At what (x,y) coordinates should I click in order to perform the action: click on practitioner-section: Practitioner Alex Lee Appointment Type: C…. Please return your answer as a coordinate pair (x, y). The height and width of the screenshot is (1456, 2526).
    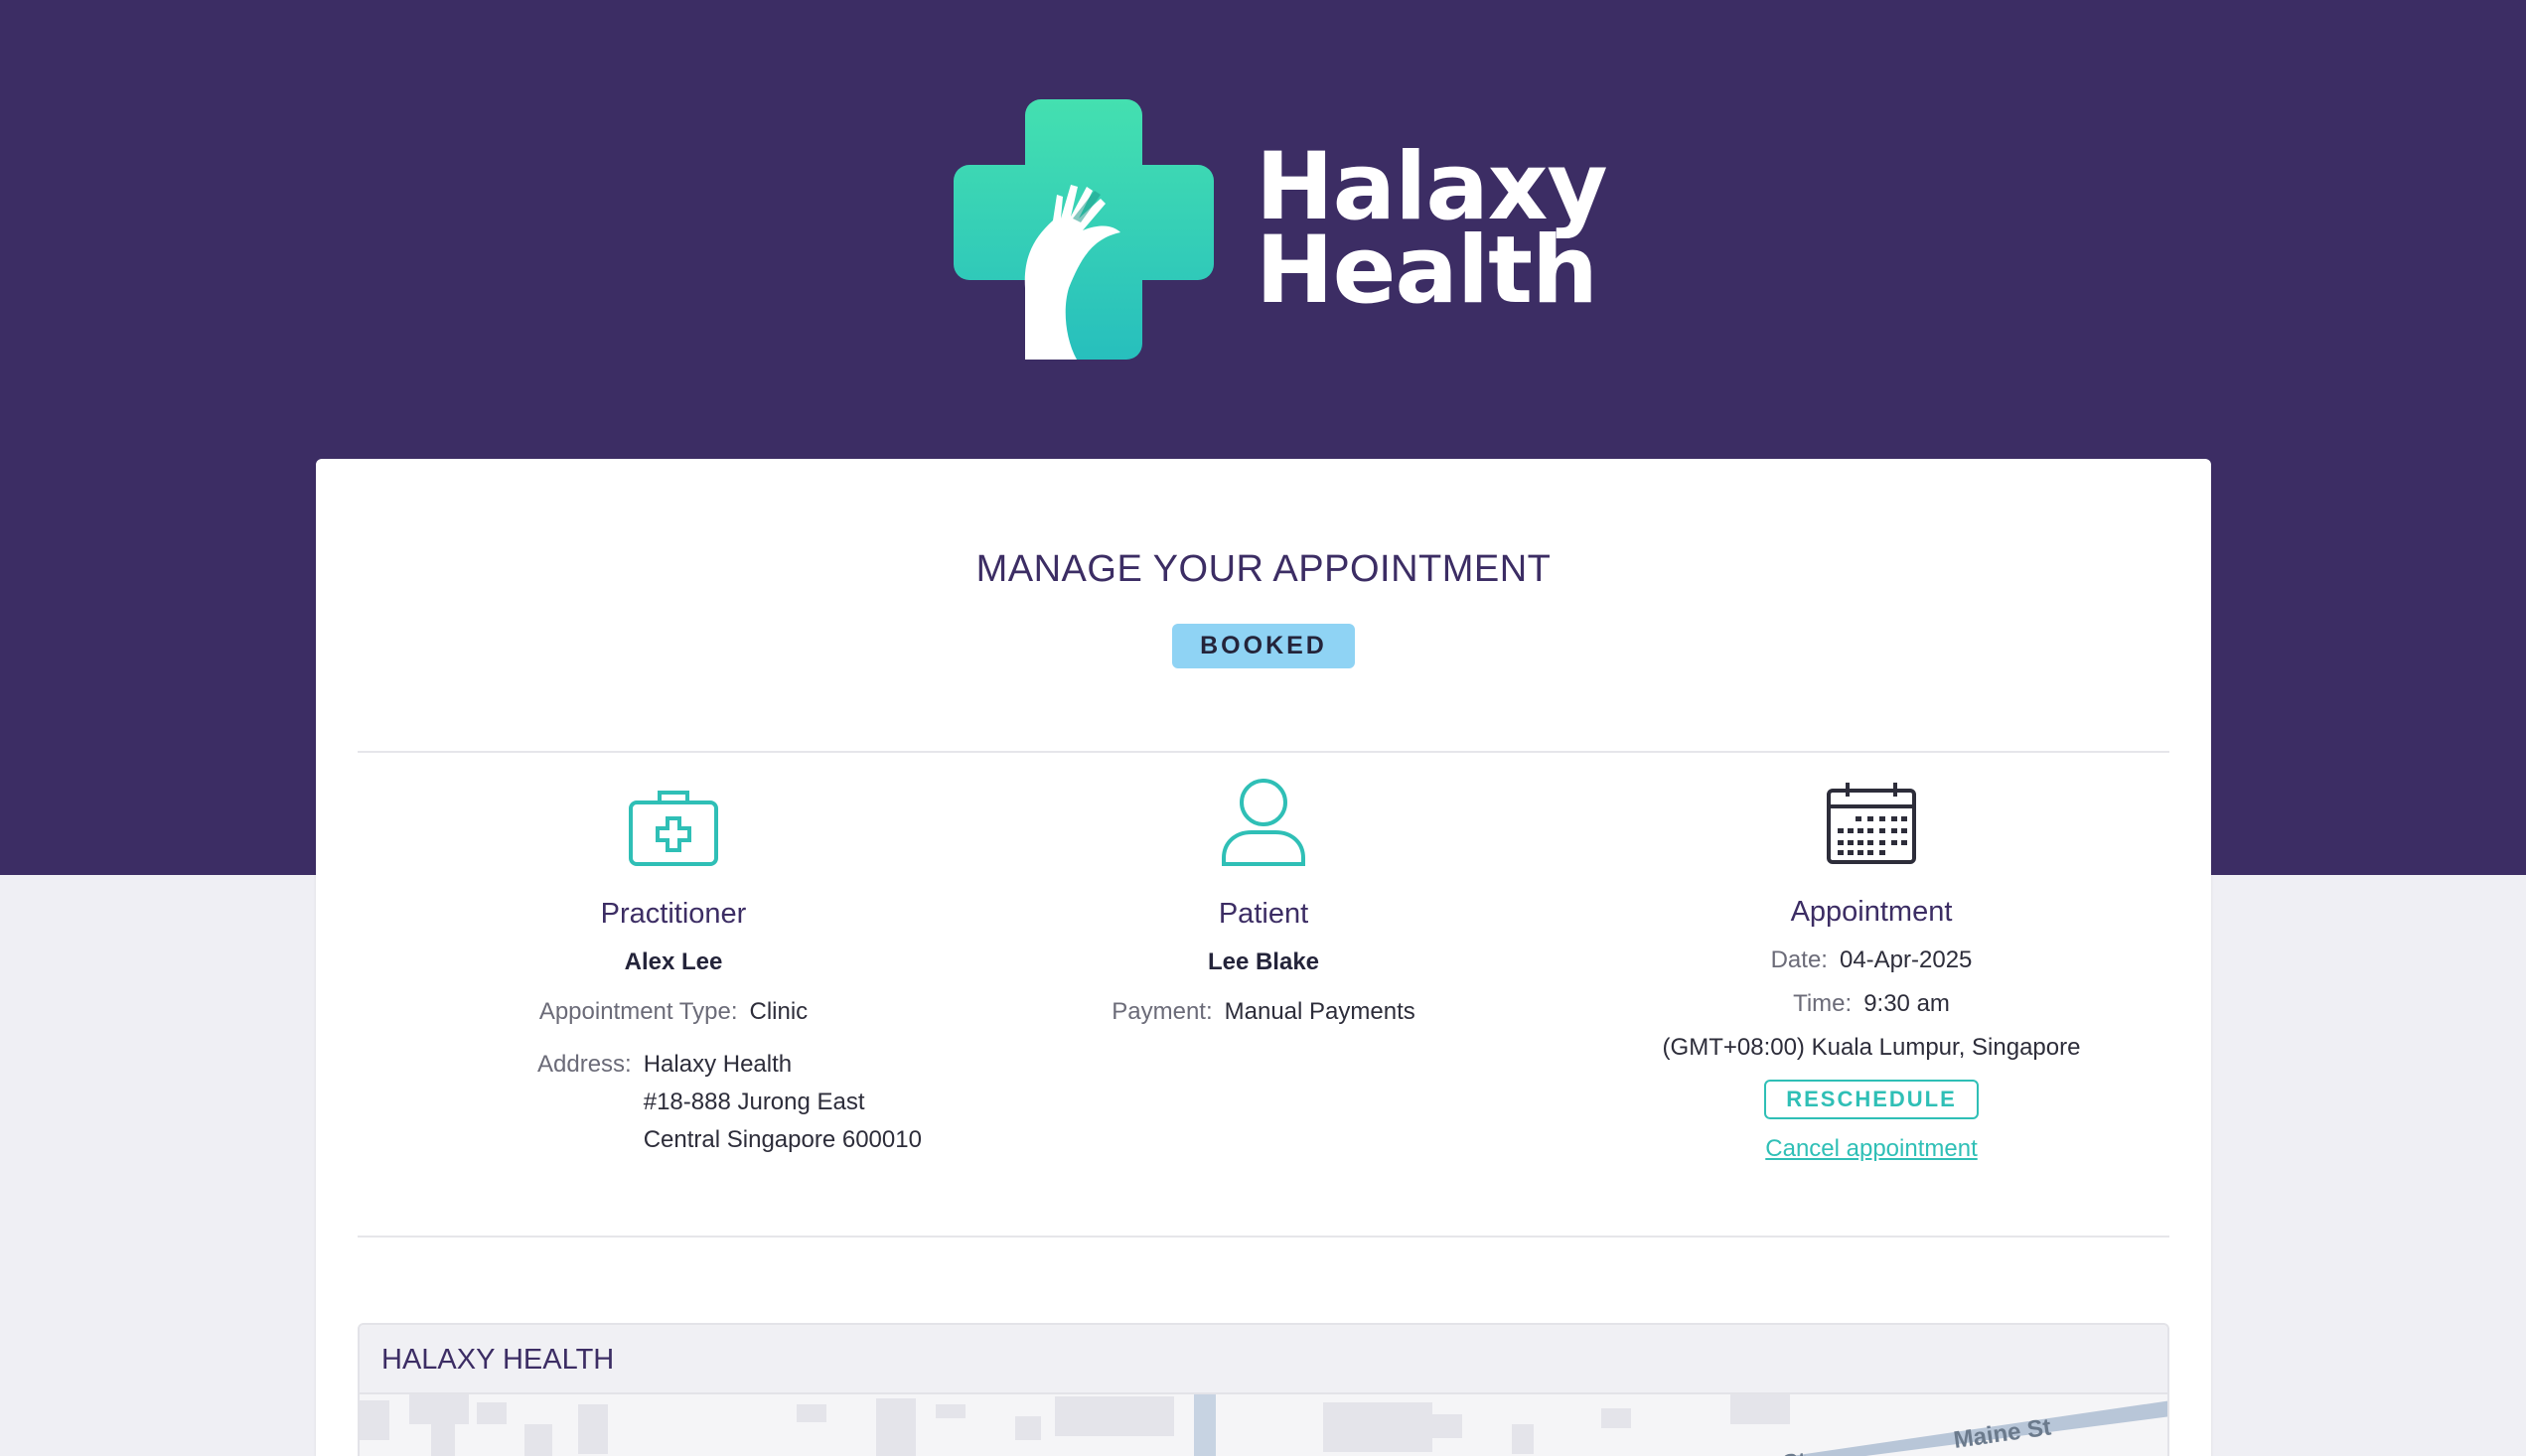
    Looking at the image, I should click on (673, 973).